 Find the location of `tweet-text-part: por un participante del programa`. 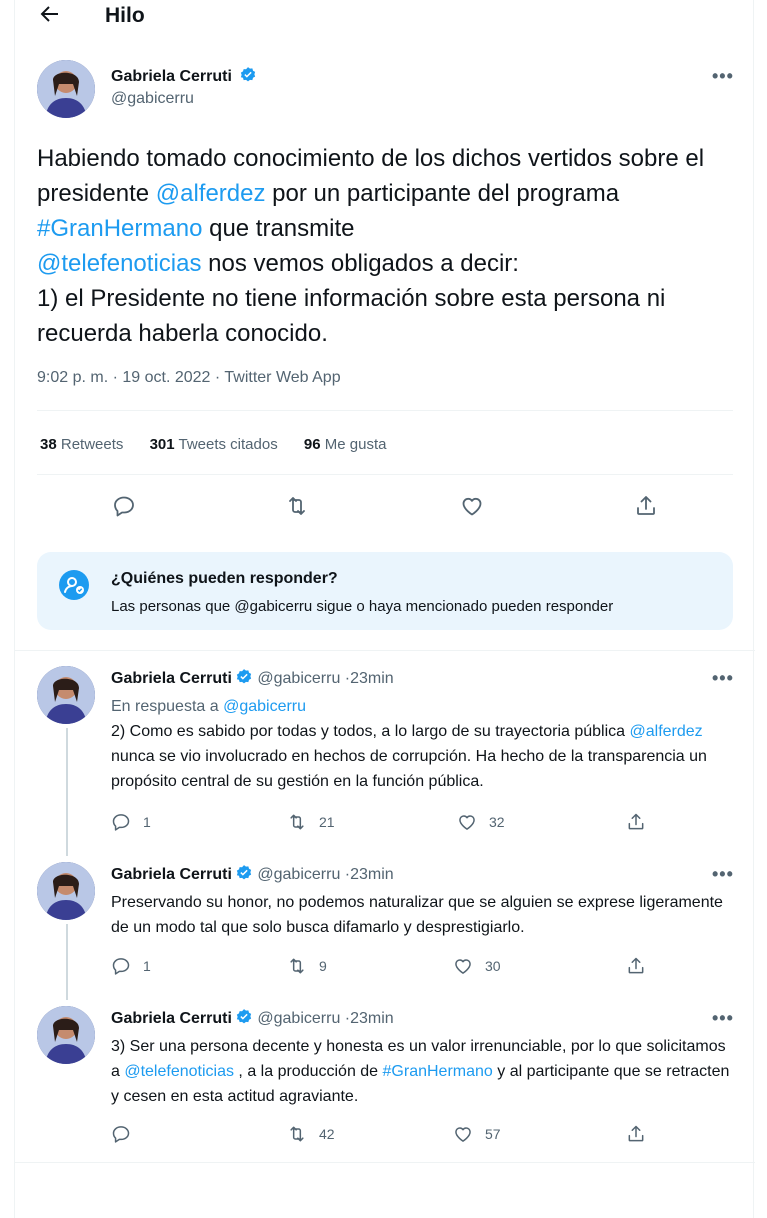

tweet-text-part: por un participante del programa is located at coordinates (442, 193).